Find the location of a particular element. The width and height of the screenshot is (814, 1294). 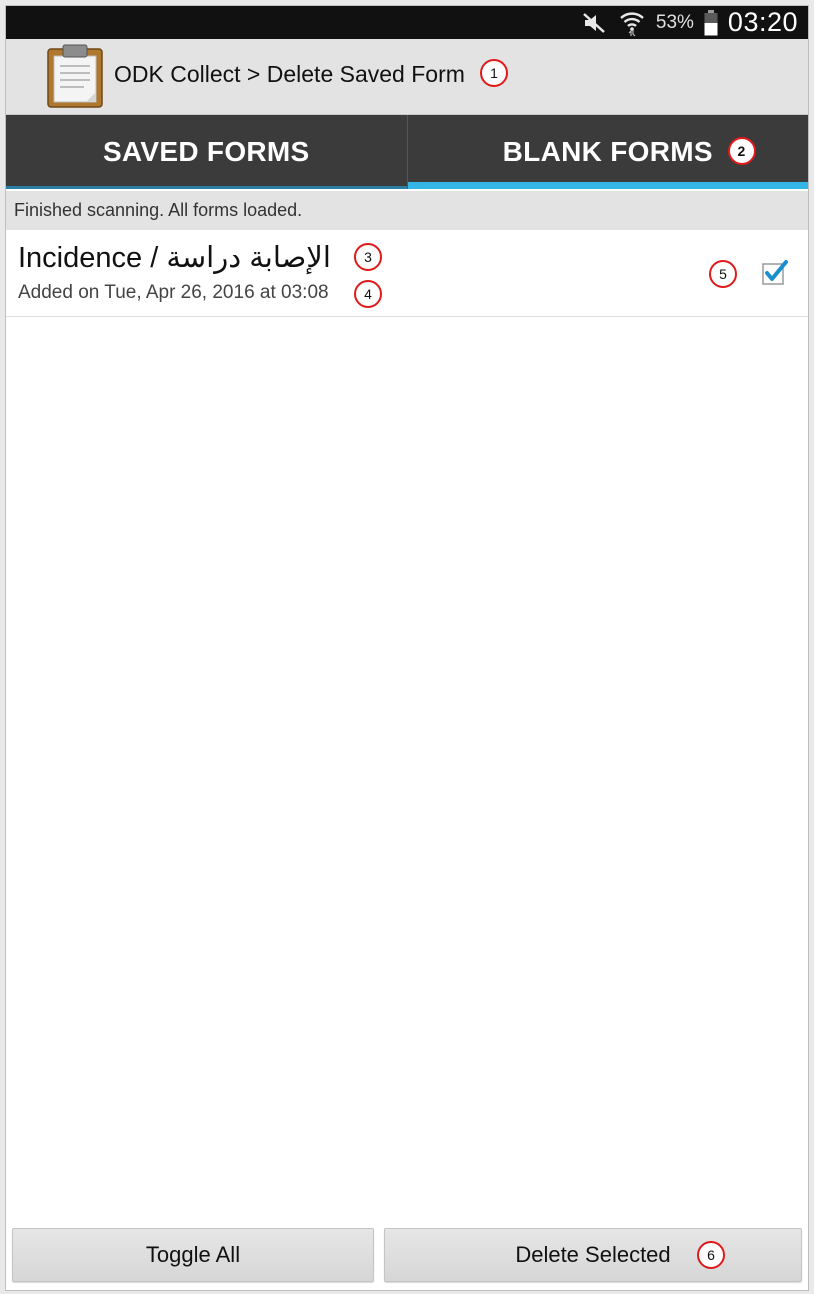

toggle-all-label: Toggle All is located at coordinates (193, 1254).